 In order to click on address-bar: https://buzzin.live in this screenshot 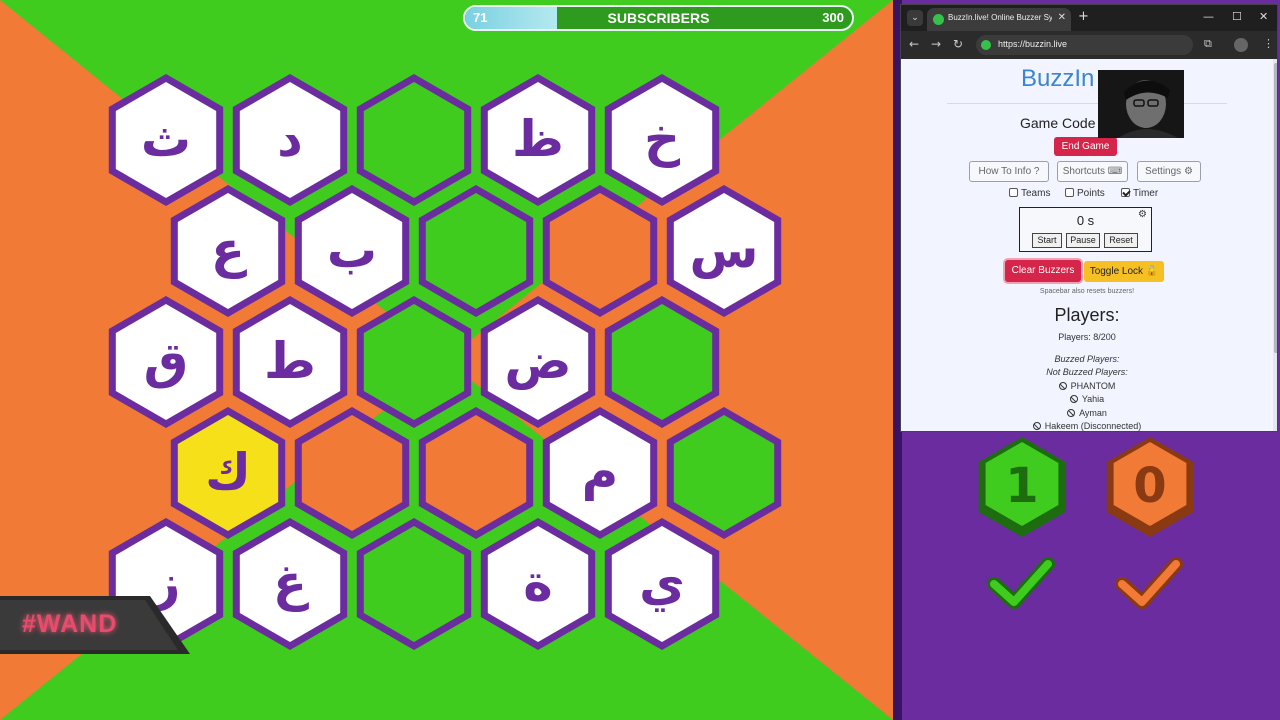, I will do `click(1084, 45)`.